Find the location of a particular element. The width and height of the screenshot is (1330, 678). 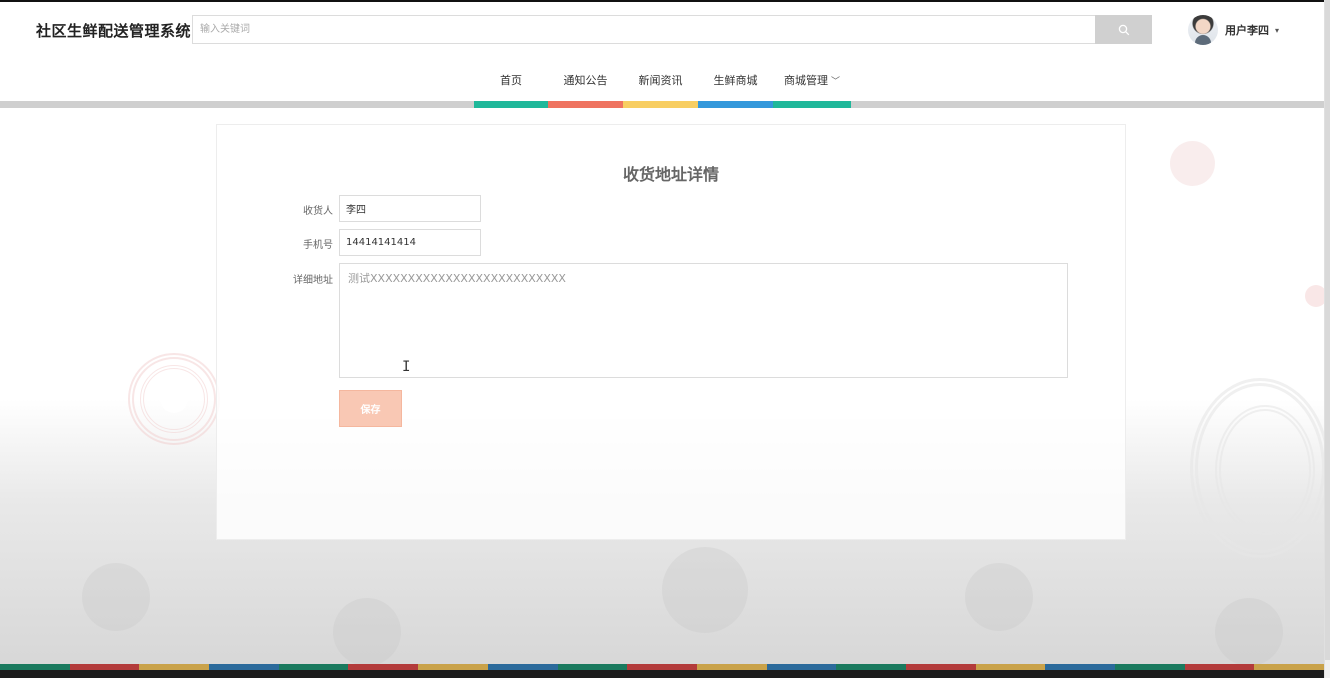

nav-underline-home is located at coordinates (511, 104).